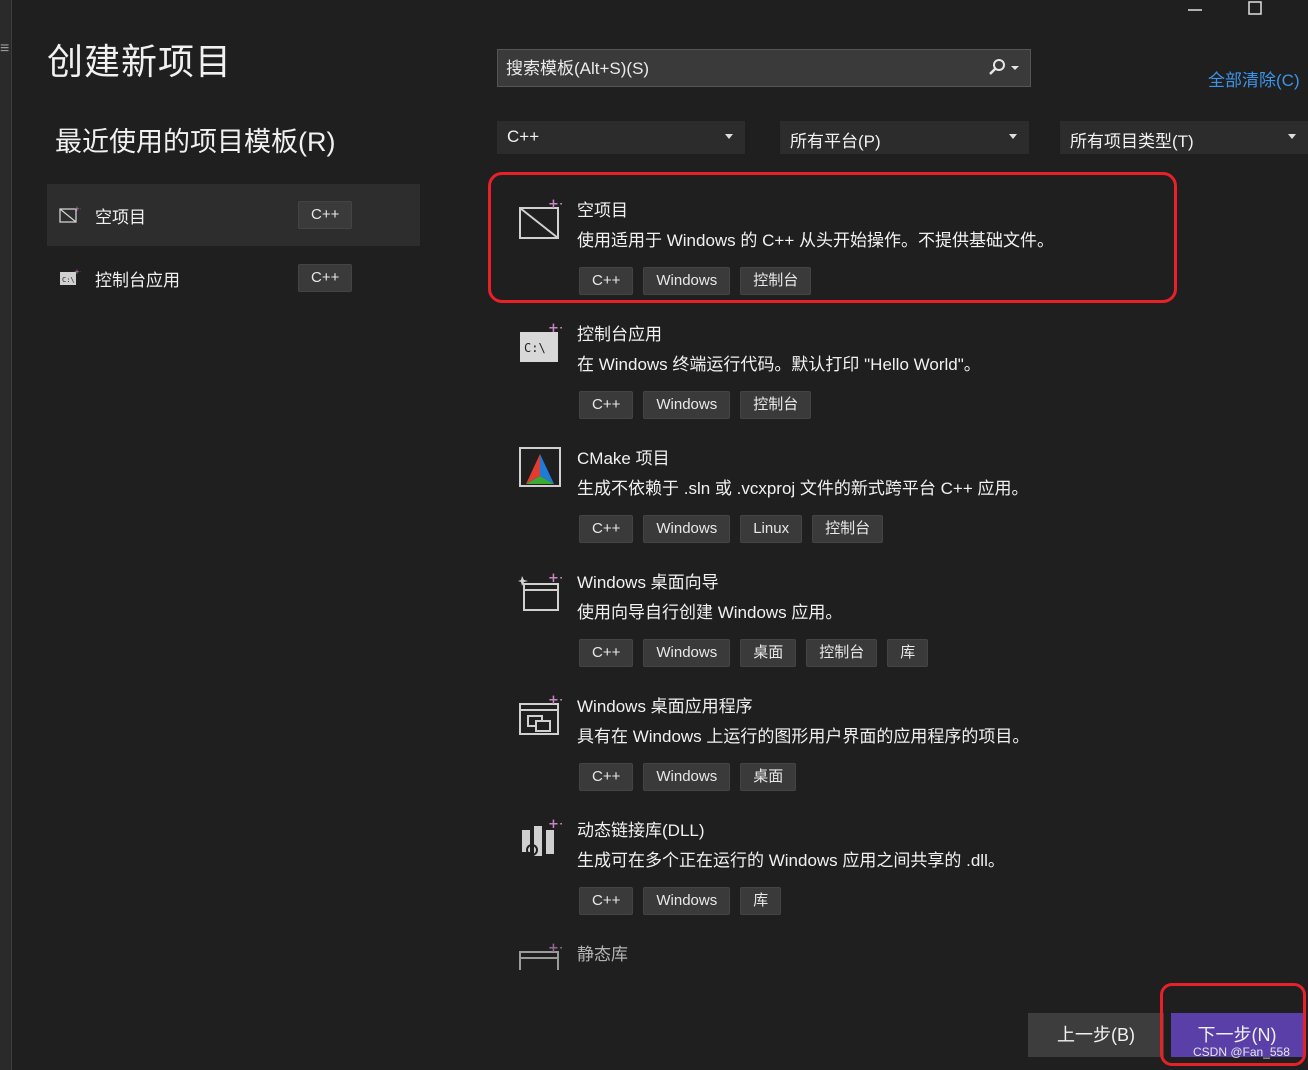 The height and width of the screenshot is (1070, 1308). I want to click on template-name: 空项目, so click(602, 210).